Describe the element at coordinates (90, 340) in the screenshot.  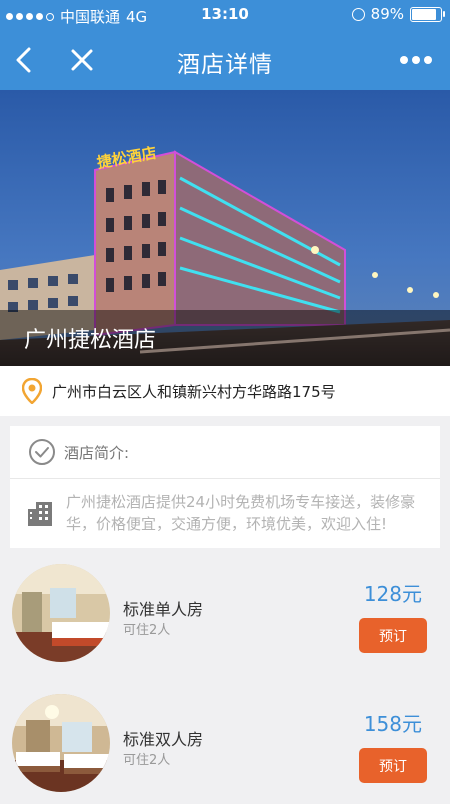
I see `hotel-name: 广州捷松酒店` at that location.